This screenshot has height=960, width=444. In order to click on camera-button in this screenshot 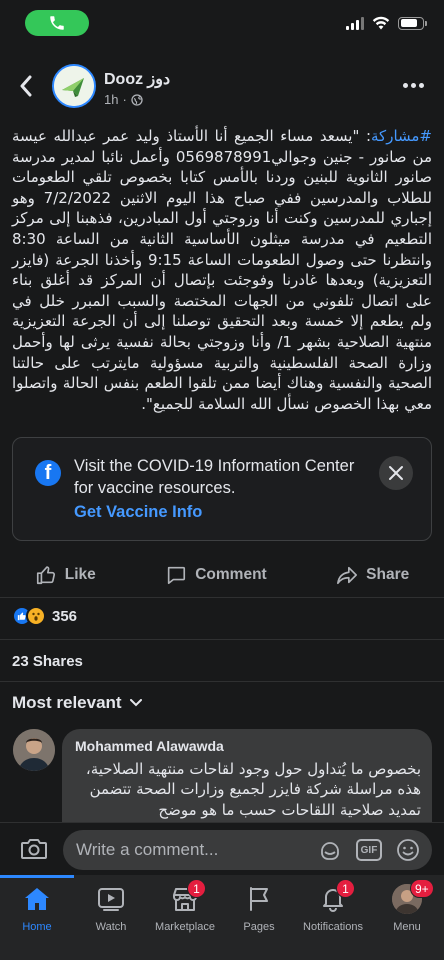, I will do `click(34, 849)`.